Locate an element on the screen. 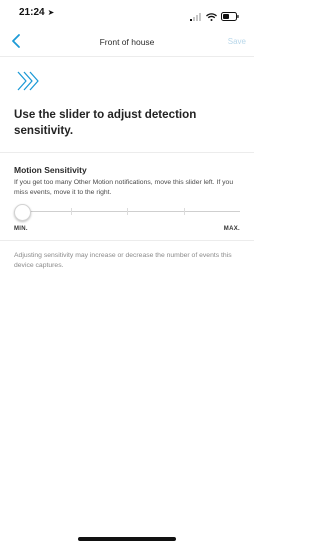  motion-chevrons-icon is located at coordinates (29, 83).